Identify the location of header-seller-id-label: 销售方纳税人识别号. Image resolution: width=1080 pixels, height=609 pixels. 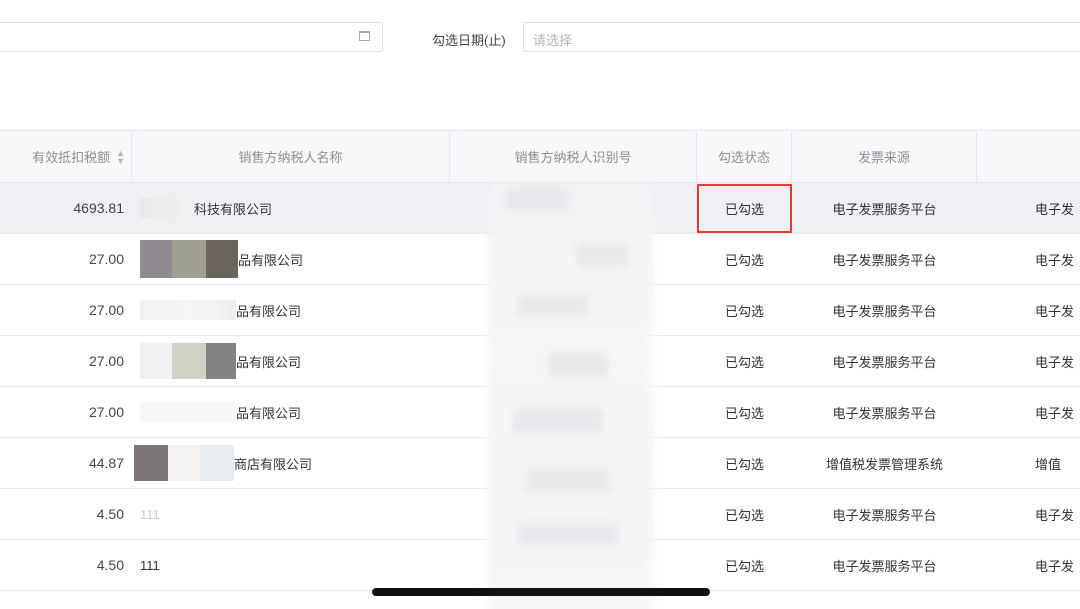
(573, 157).